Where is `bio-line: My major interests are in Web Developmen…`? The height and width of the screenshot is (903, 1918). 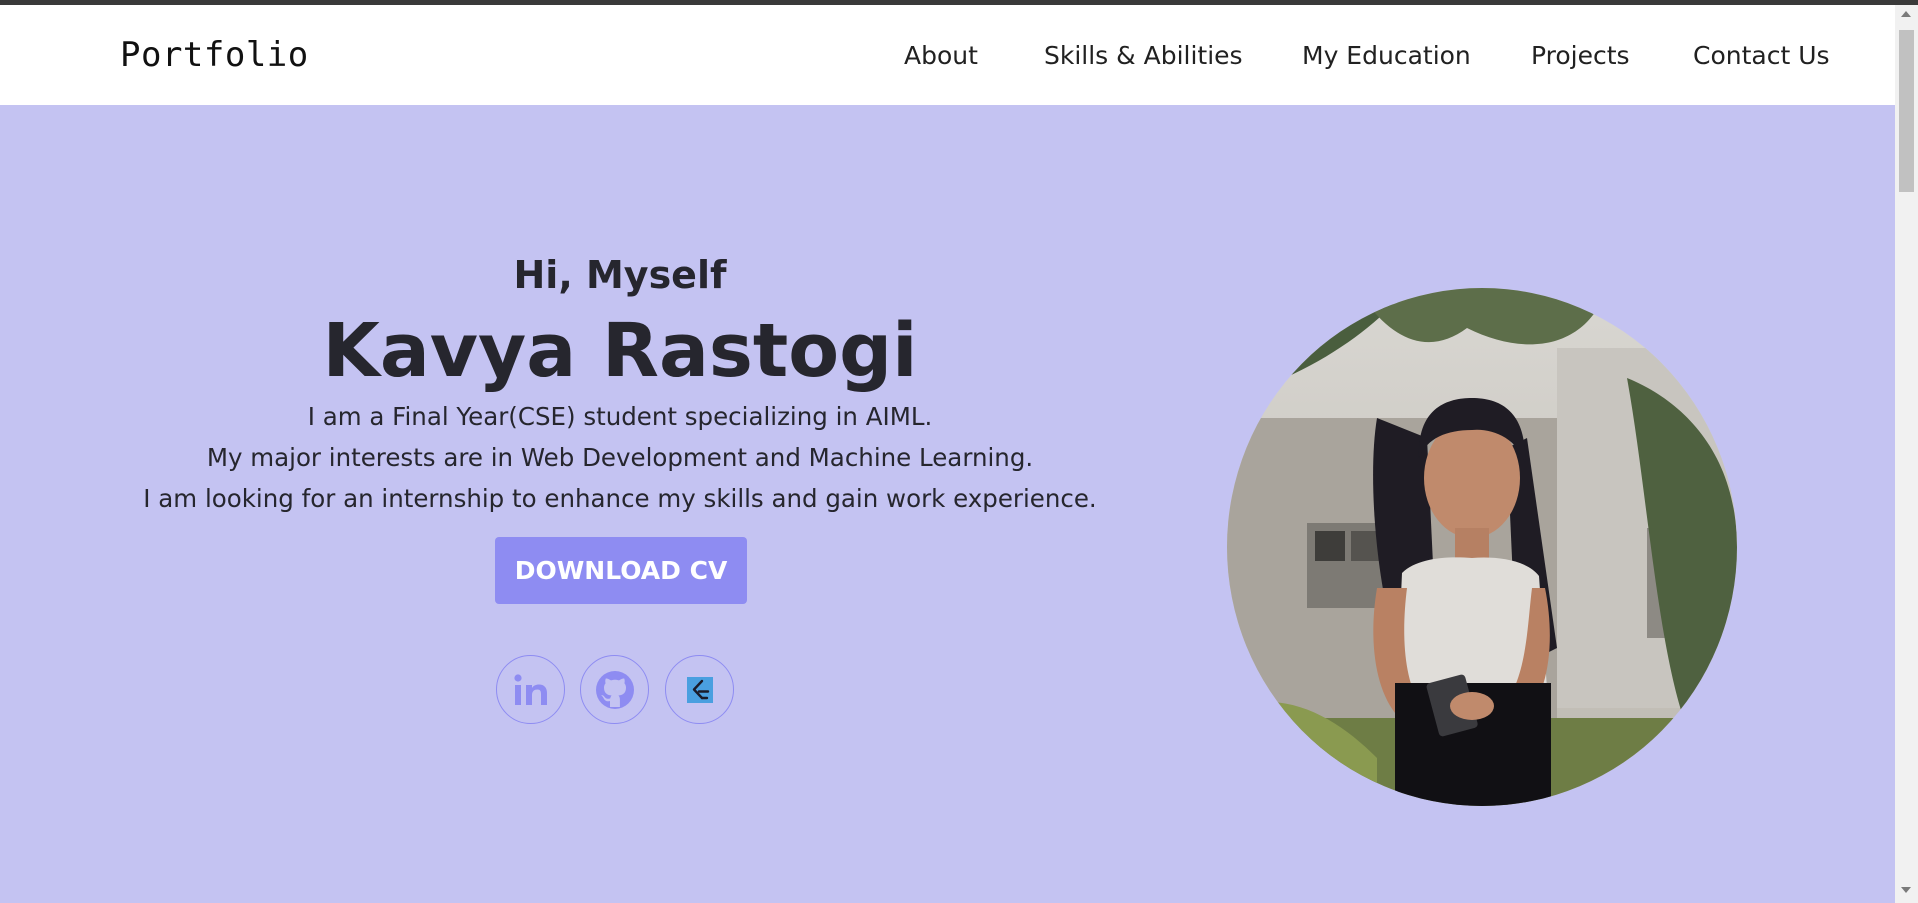
bio-line: My major interests are in Web Developmen… is located at coordinates (620, 457).